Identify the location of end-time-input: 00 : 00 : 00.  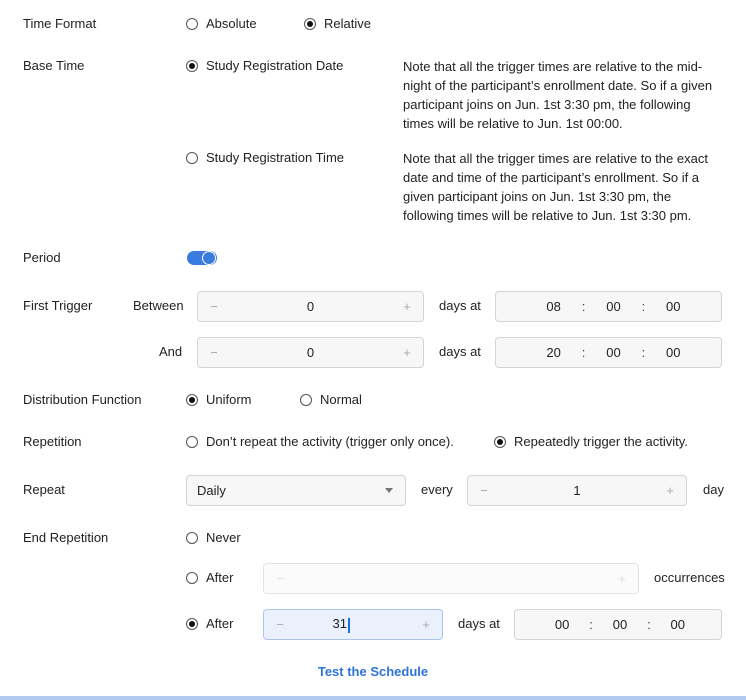
(618, 624).